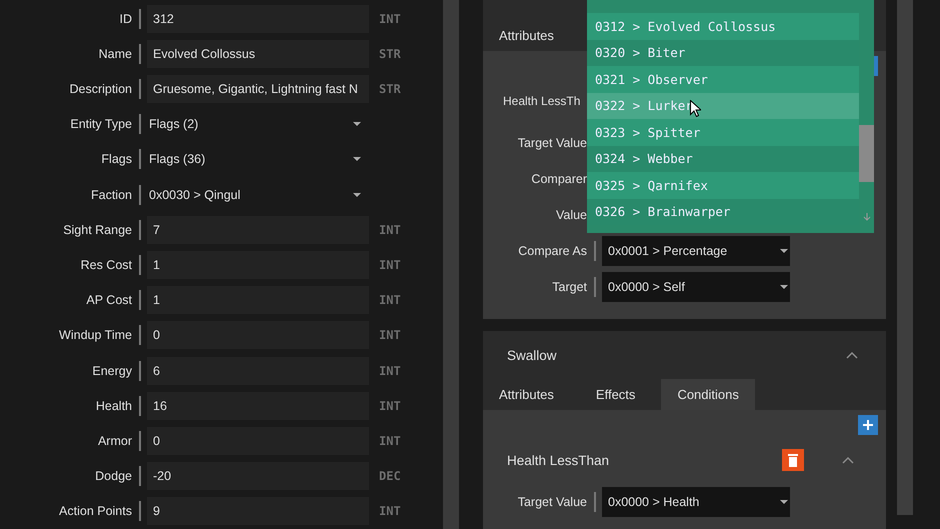 The image size is (940, 529). I want to click on input-field: Evolved Collossus, so click(258, 54).